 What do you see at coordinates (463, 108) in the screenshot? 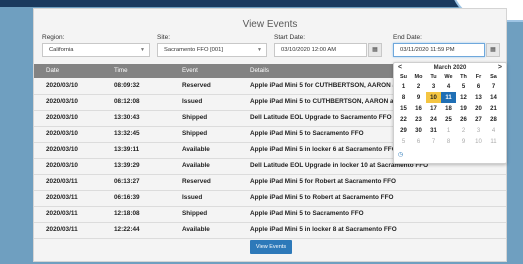
I see `calendar-day: 19` at bounding box center [463, 108].